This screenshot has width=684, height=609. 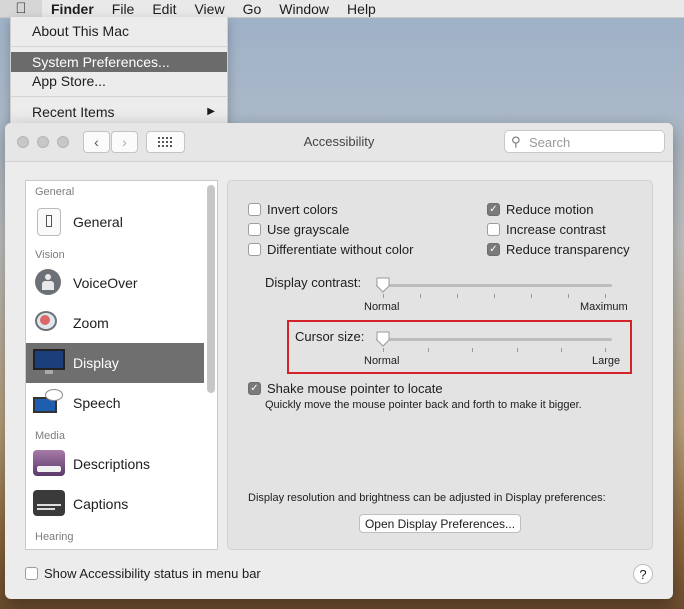 I want to click on reduce-motion-checkbox: ✓ Reduce motion, so click(x=540, y=209).